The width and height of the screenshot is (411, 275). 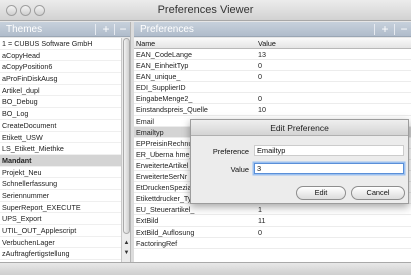 I want to click on cancel-button: Cancel, so click(x=378, y=193).